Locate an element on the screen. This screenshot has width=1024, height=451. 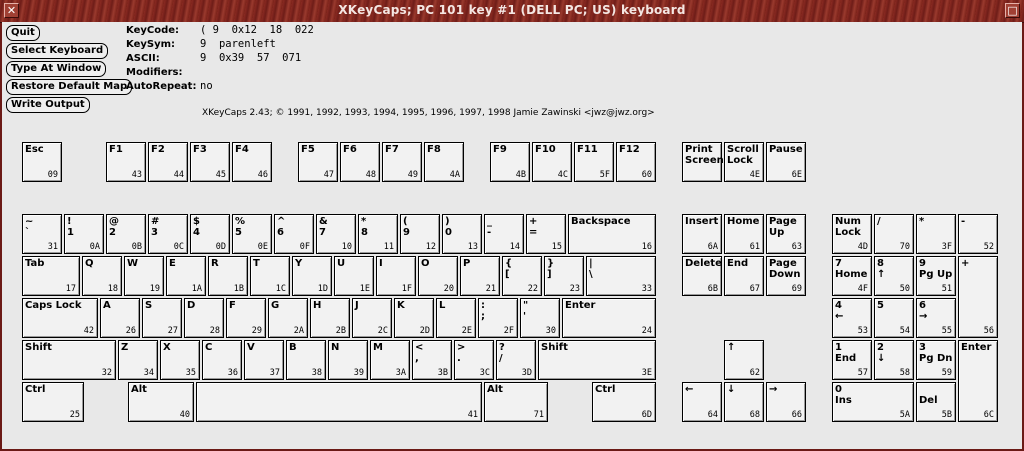
key-symbol-3c: > . 3C is located at coordinates (474, 360).